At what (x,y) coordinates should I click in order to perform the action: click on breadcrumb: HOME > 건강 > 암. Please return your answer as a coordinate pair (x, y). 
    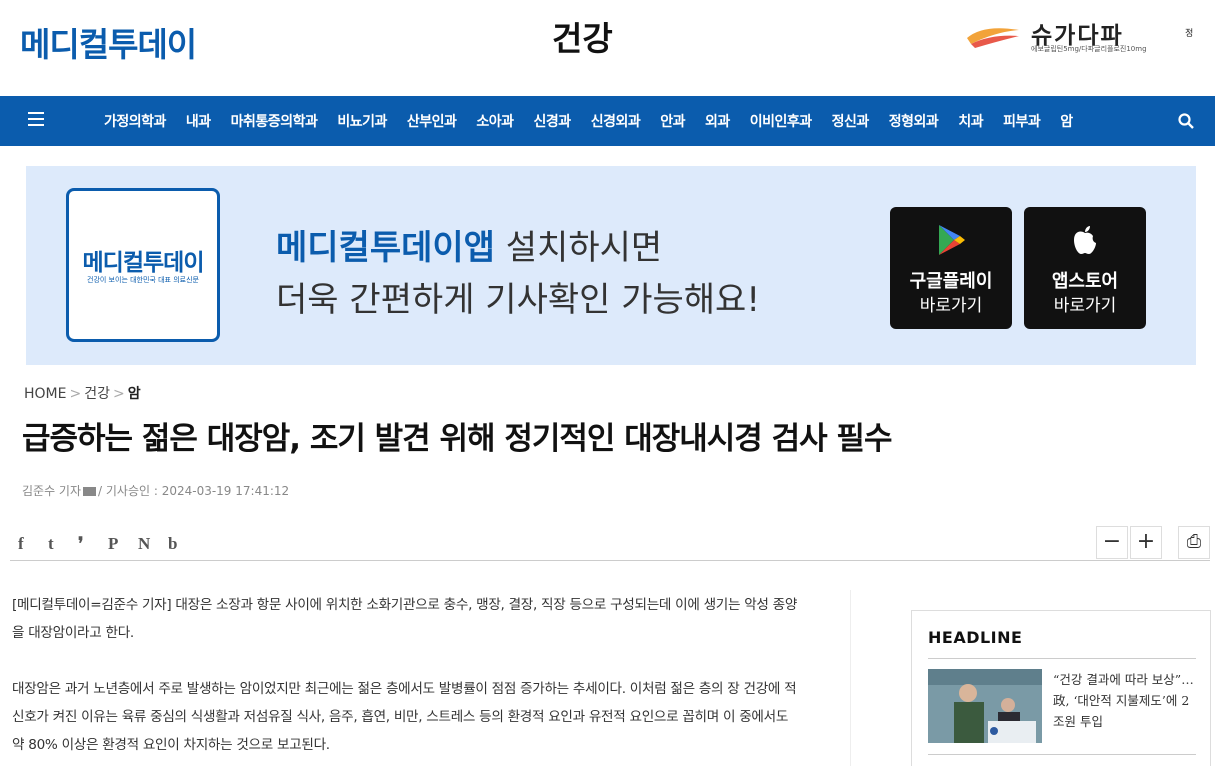
    Looking at the image, I should click on (82, 393).